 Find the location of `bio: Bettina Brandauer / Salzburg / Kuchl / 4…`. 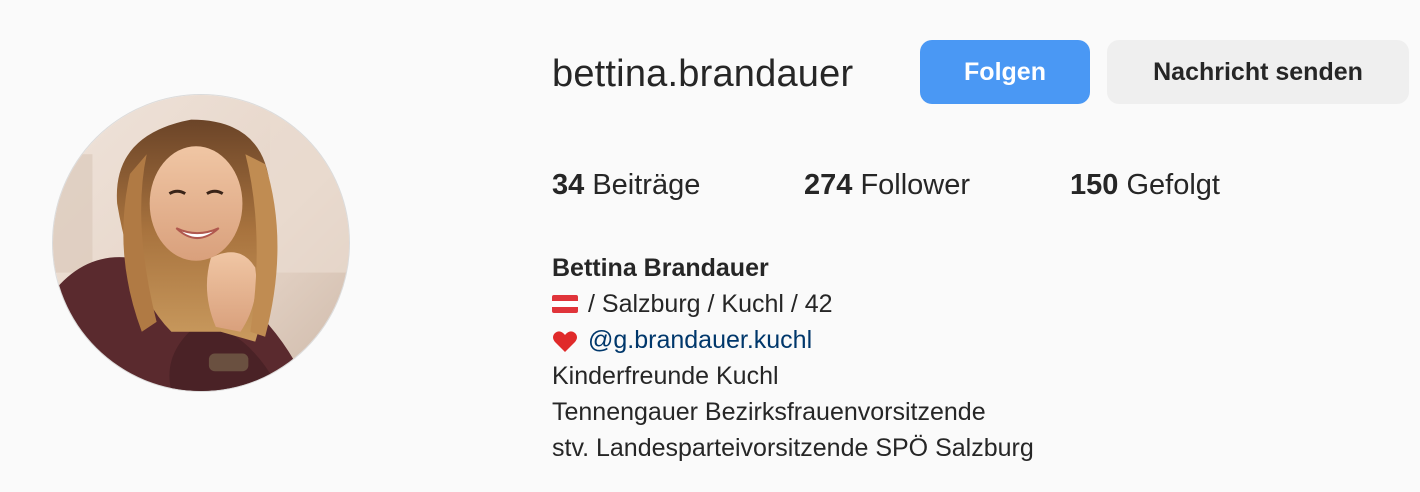

bio: Bettina Brandauer / Salzburg / Kuchl / 4… is located at coordinates (793, 358).